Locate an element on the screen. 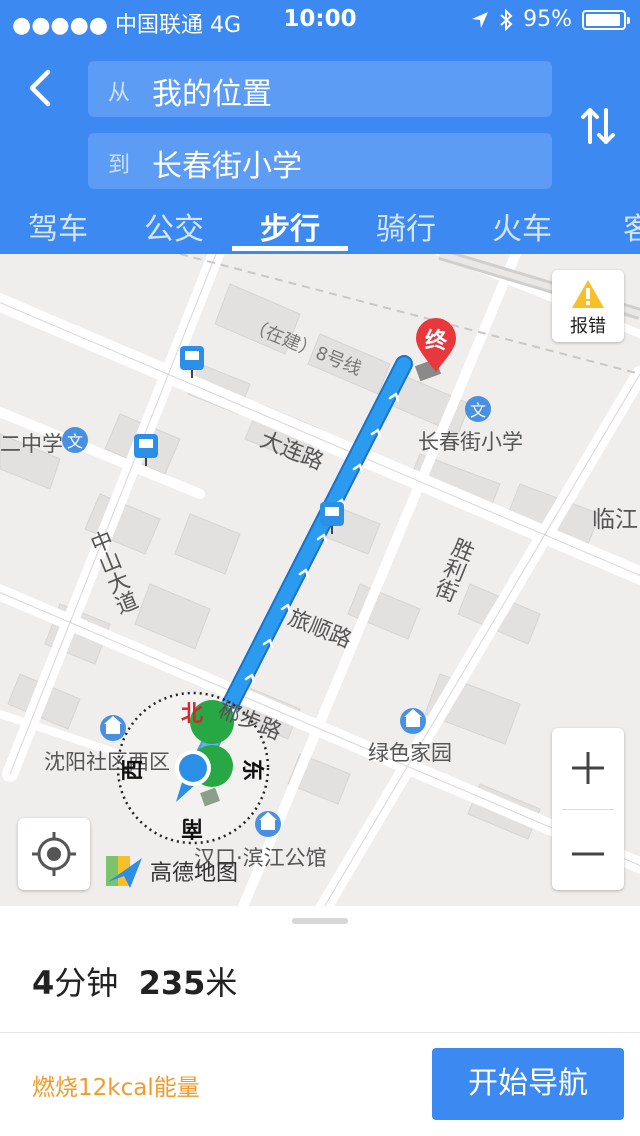 The width and height of the screenshot is (640, 1136). chevron-left-icon is located at coordinates (40, 88).